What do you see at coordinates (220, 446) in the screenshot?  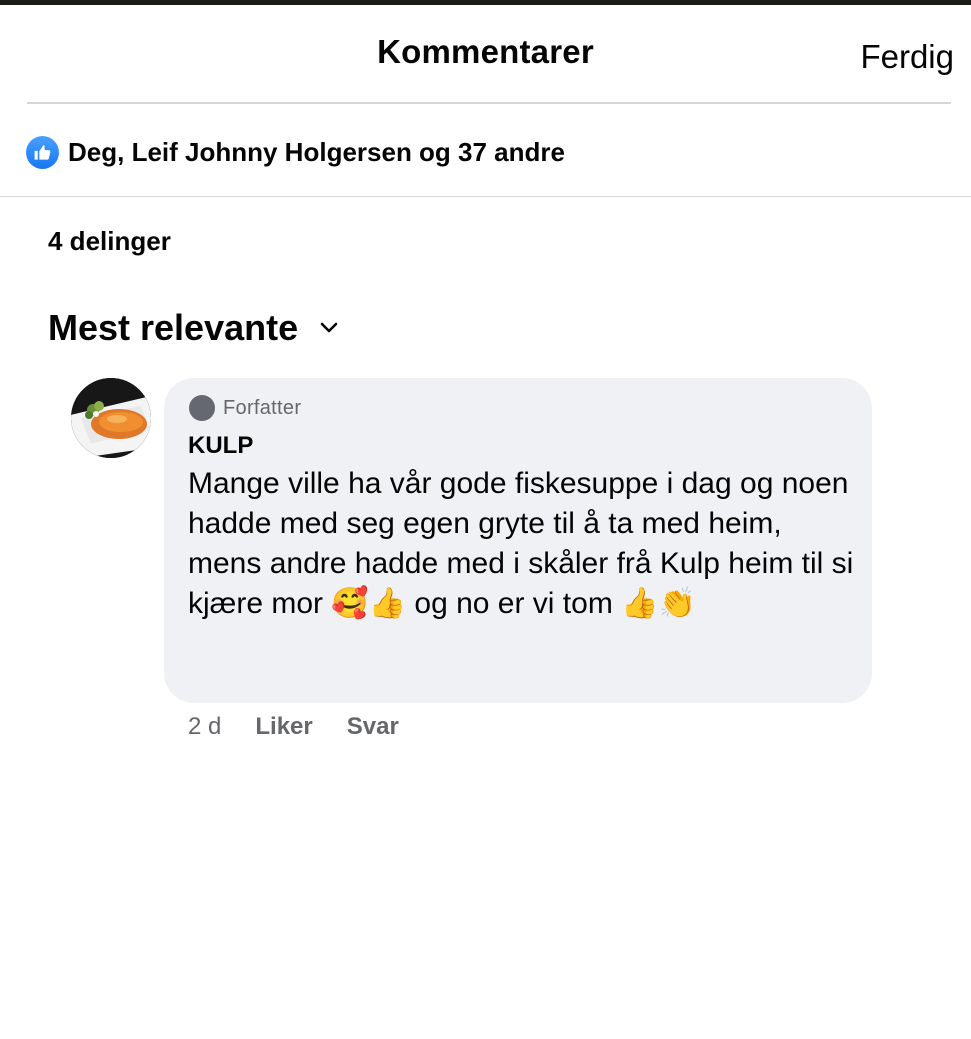 I see `comment-author: KULP` at bounding box center [220, 446].